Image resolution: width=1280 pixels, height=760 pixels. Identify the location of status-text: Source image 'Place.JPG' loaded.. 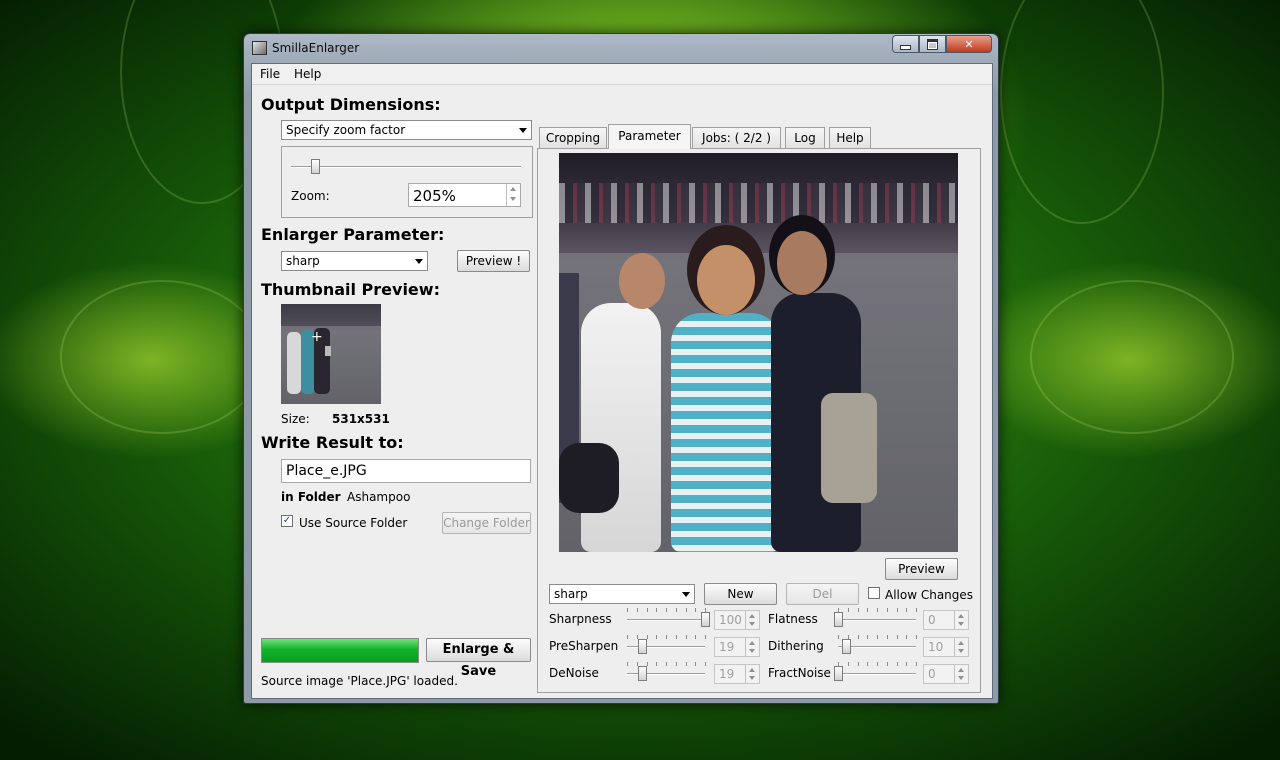
(359, 681).